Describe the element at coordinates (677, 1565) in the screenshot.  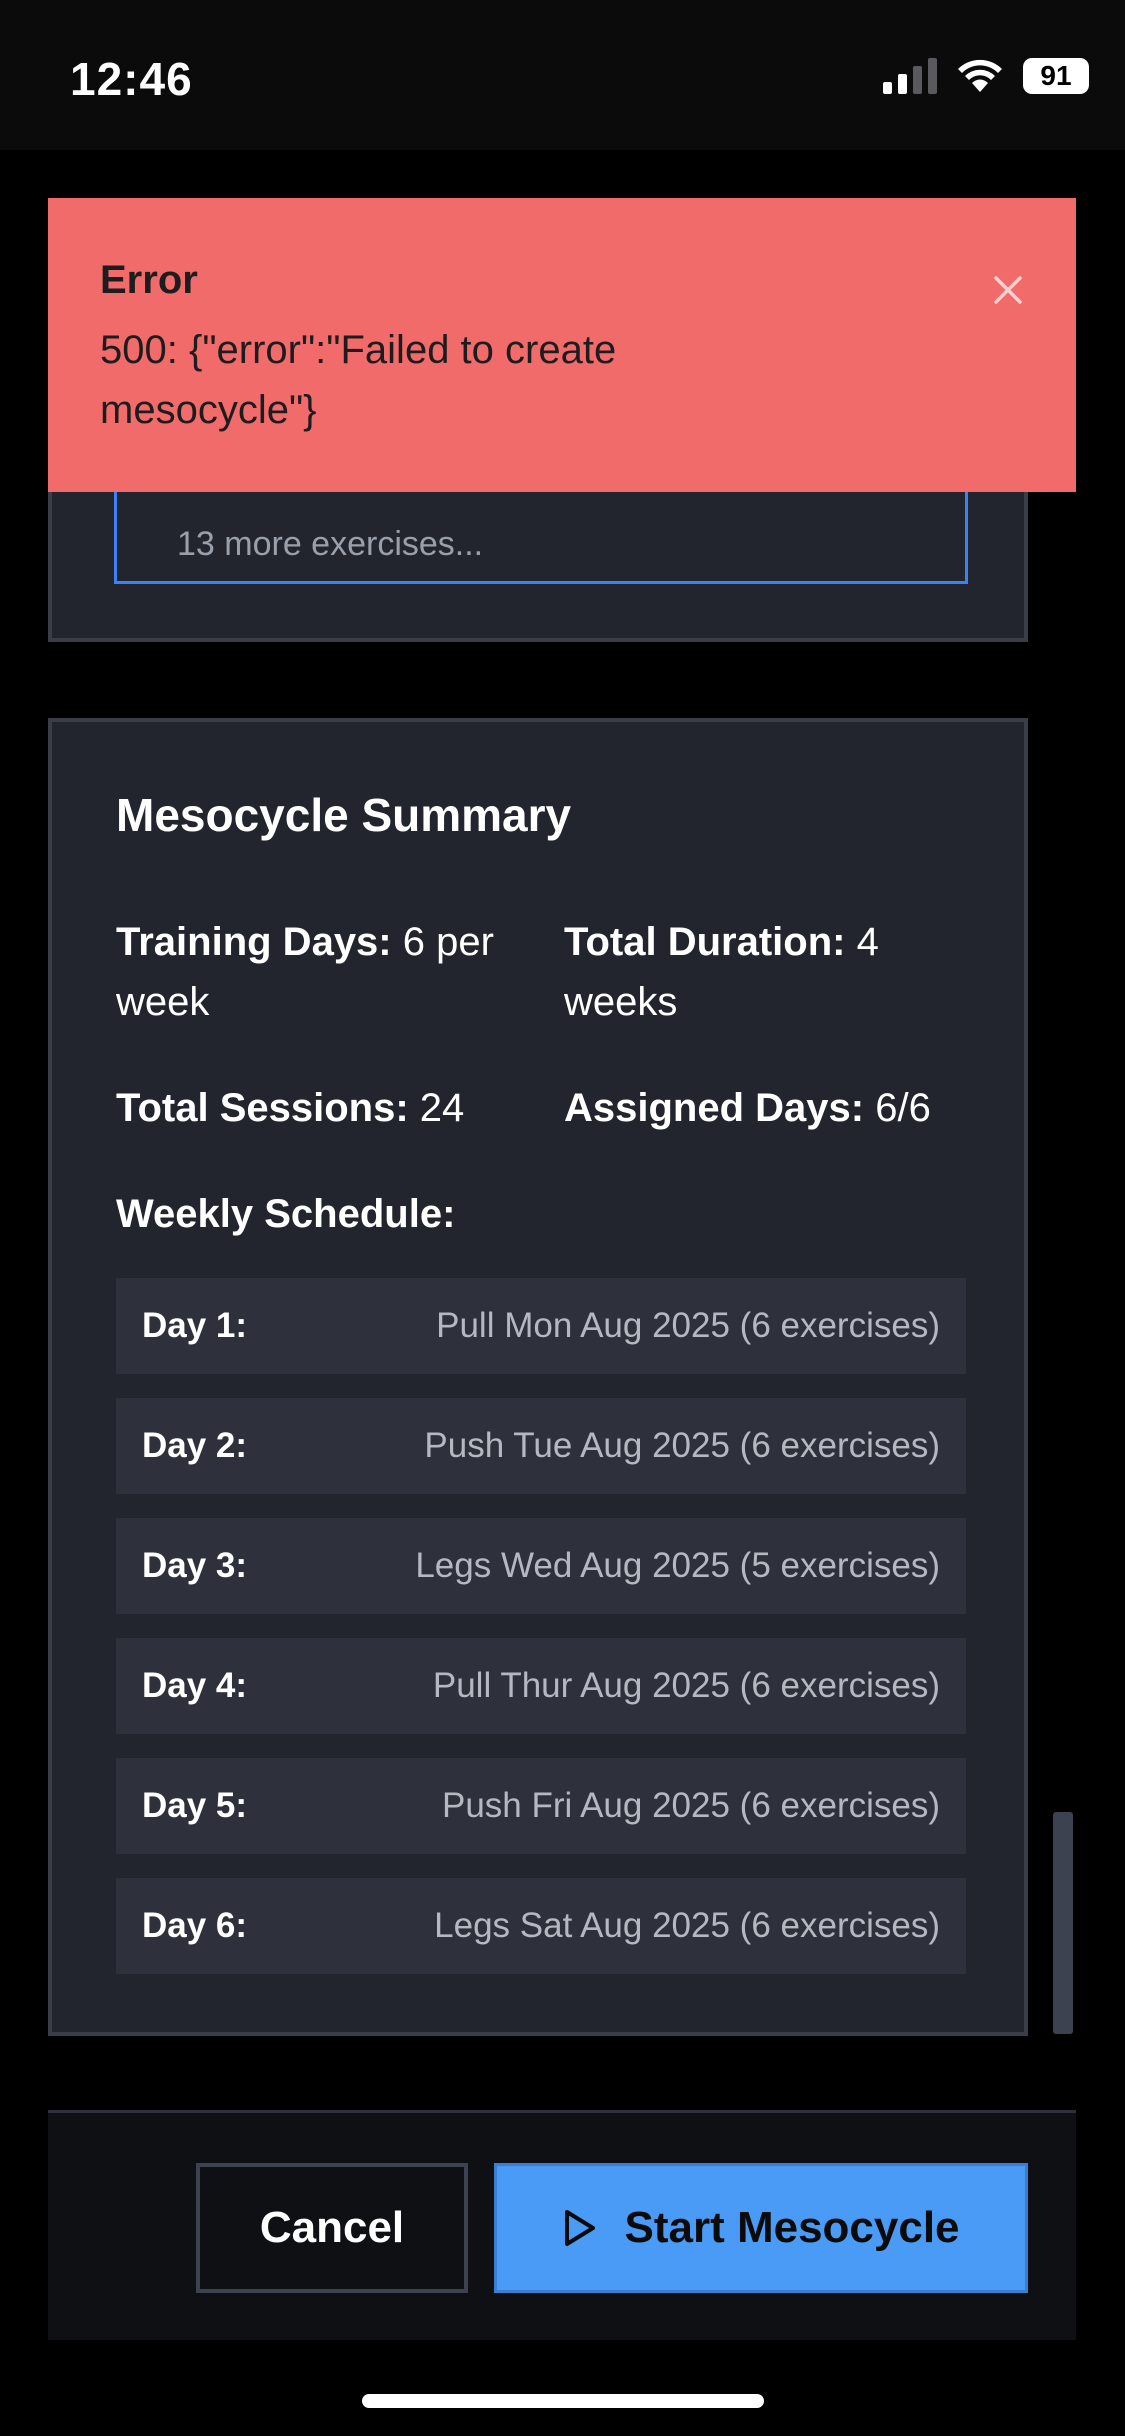
I see `schedule-desc: Legs Wed Aug 2025 (5 exercises)` at that location.